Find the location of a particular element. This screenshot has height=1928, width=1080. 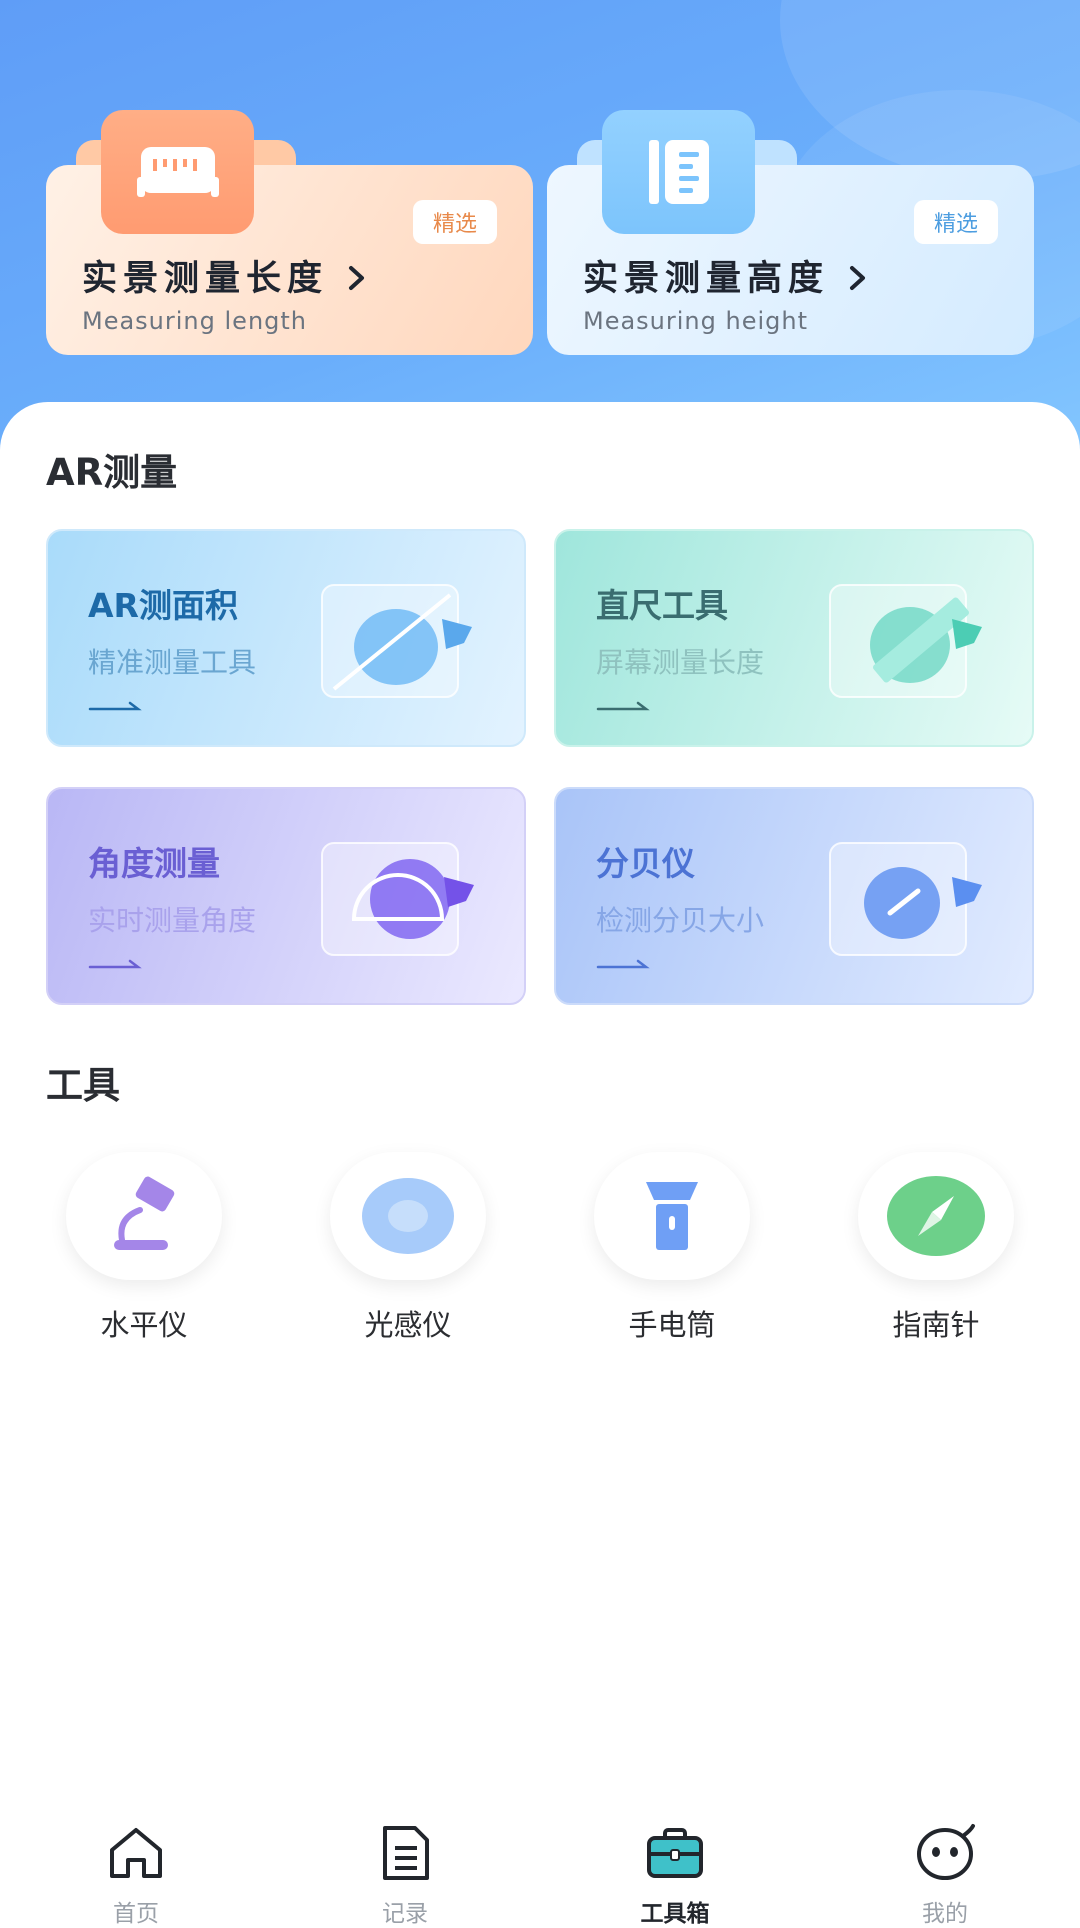

card-title: 实景测量长度 is located at coordinates (205, 279).